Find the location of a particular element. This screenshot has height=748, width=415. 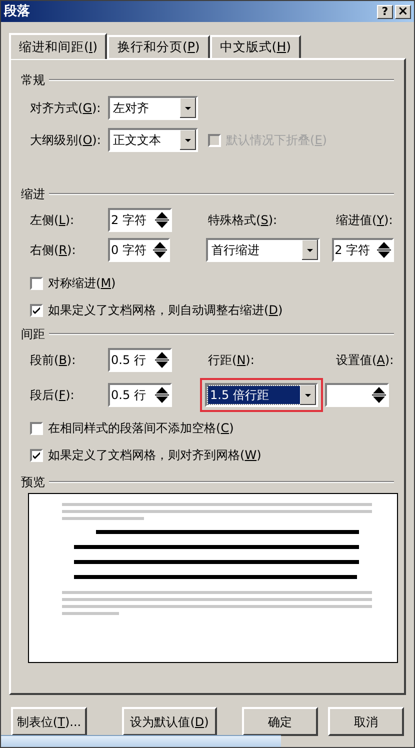

field-label: 设置值(A): is located at coordinates (365, 360).